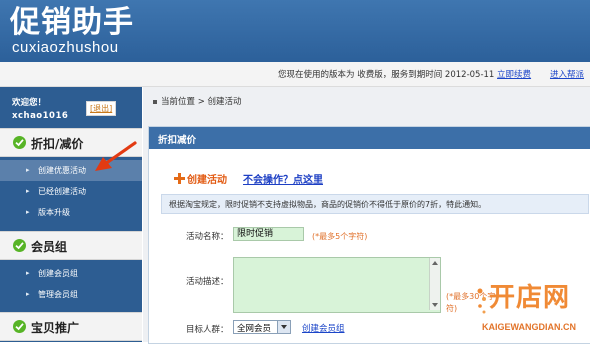  I want to click on activity-name-label: 活动名称：, so click(207, 237).